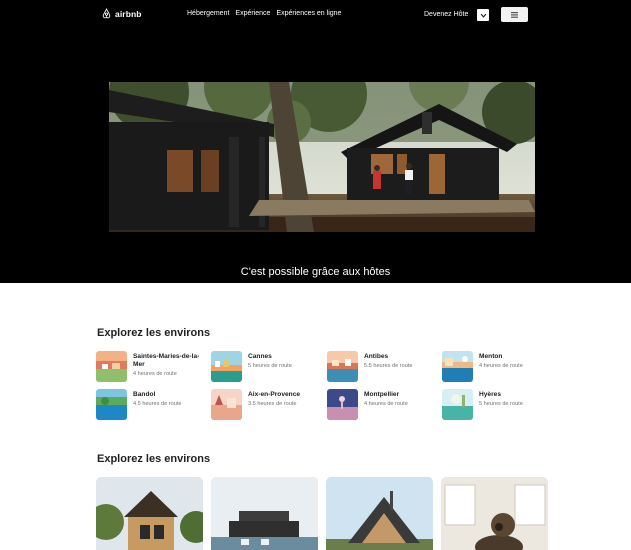 This screenshot has height=550, width=631. Describe the element at coordinates (308, 13) in the screenshot. I see `nav-online-experiences: Expériences en ligne` at that location.